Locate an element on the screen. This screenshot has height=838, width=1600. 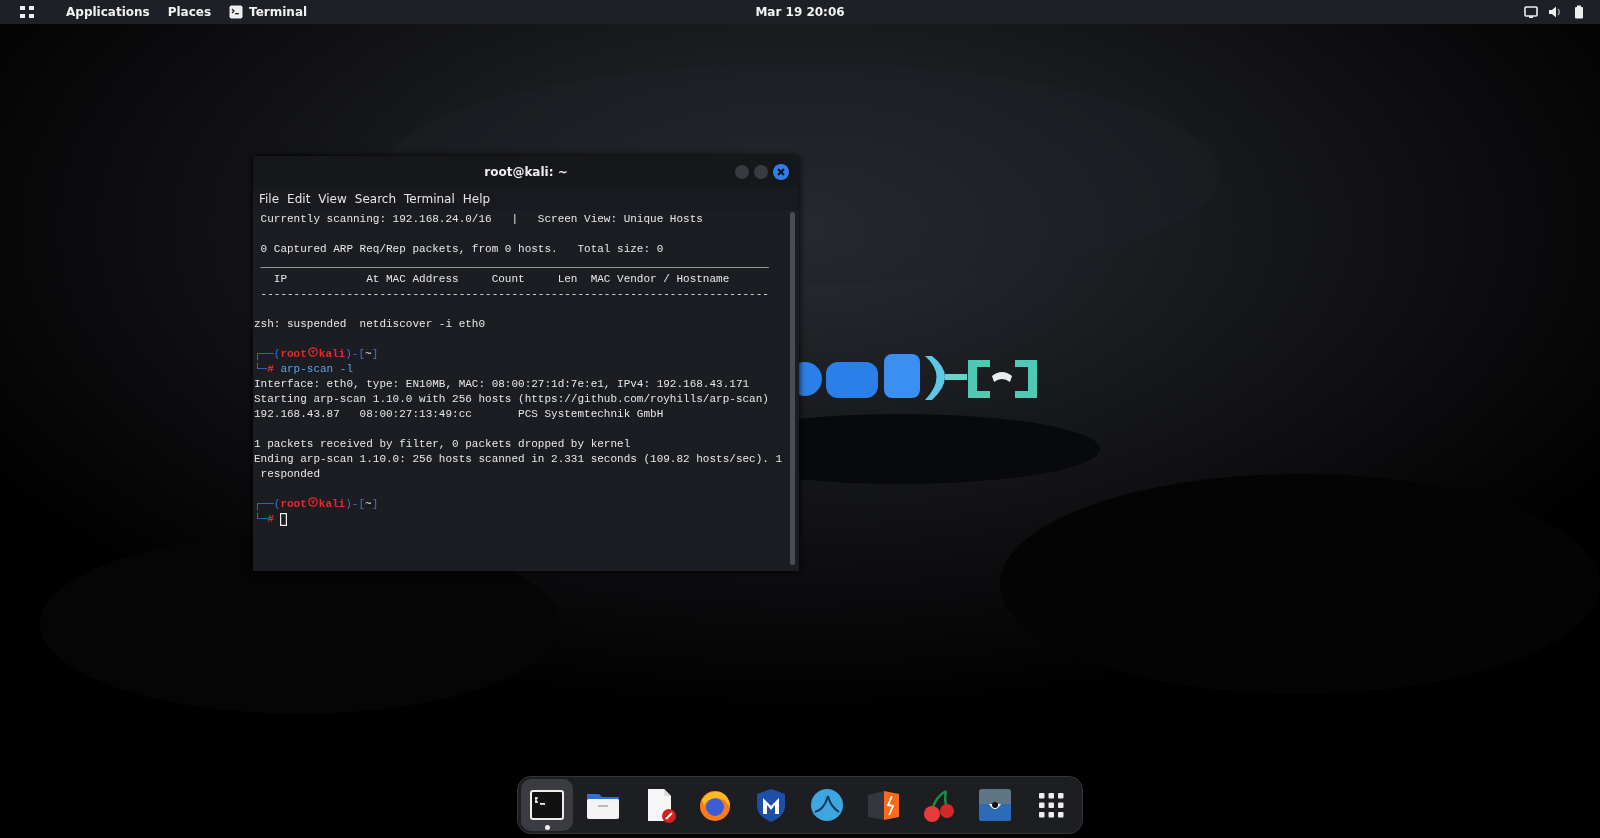
output-line: ----------------------------------------------------------------------------- is located at coordinates (514, 294).